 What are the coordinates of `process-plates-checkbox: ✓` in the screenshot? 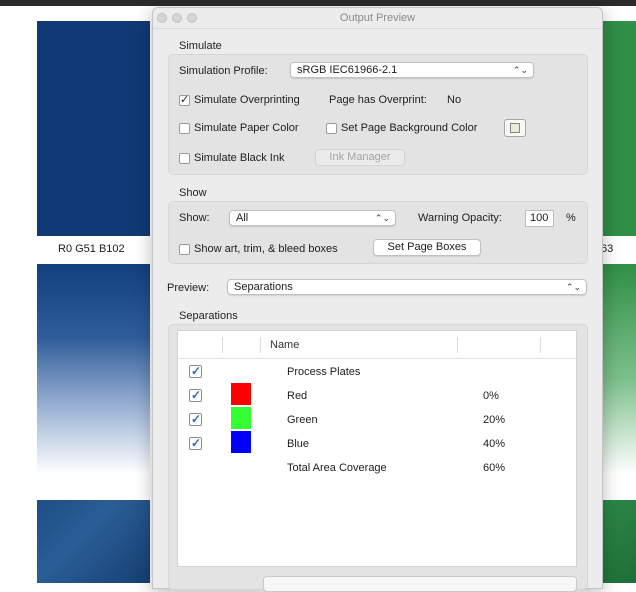 It's located at (195, 371).